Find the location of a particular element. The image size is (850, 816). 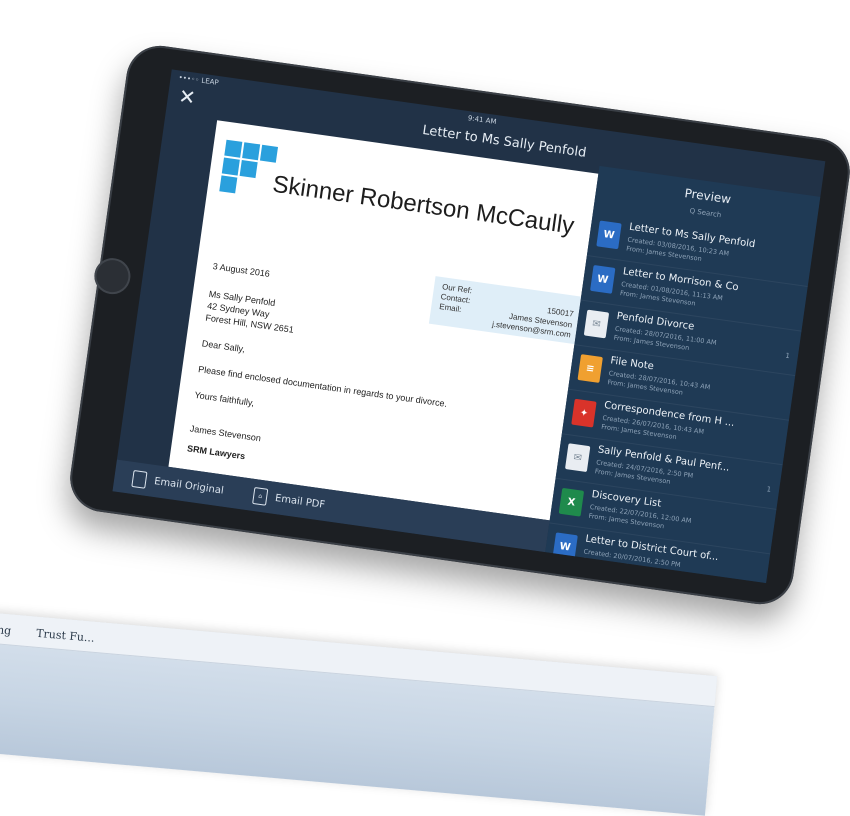

pdf-icon: ✦ is located at coordinates (584, 413).